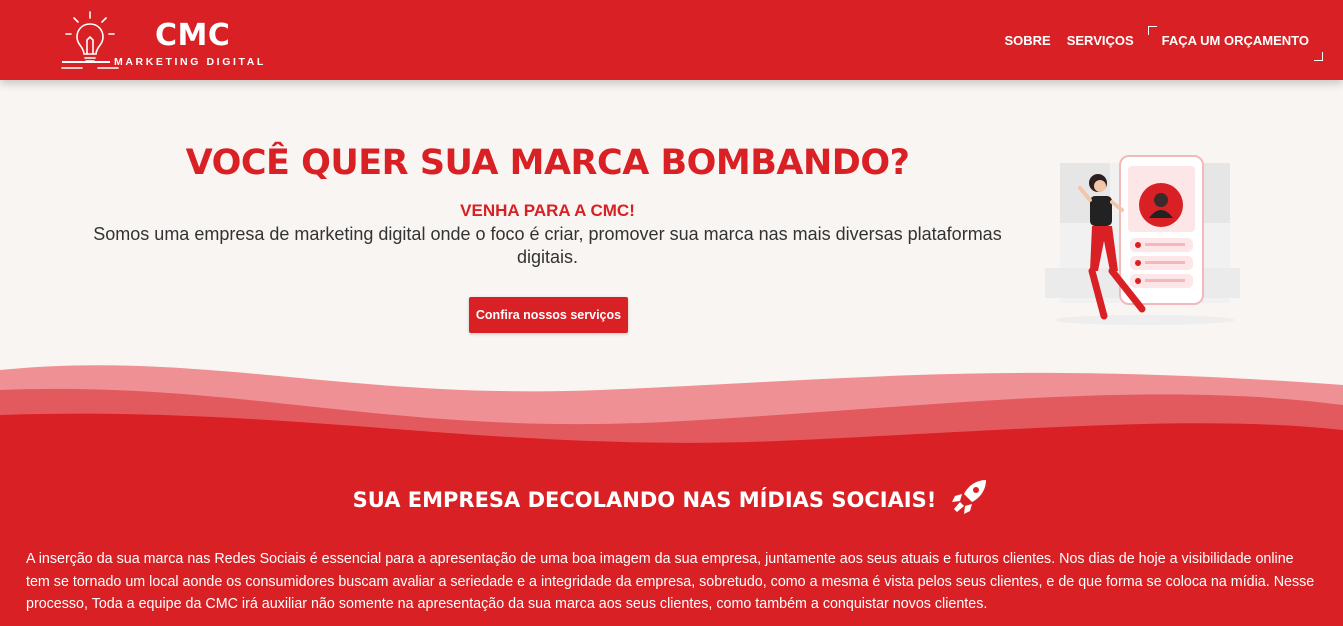 This screenshot has height=626, width=1343. What do you see at coordinates (193, 35) in the screenshot?
I see `brand-name: CMC` at bounding box center [193, 35].